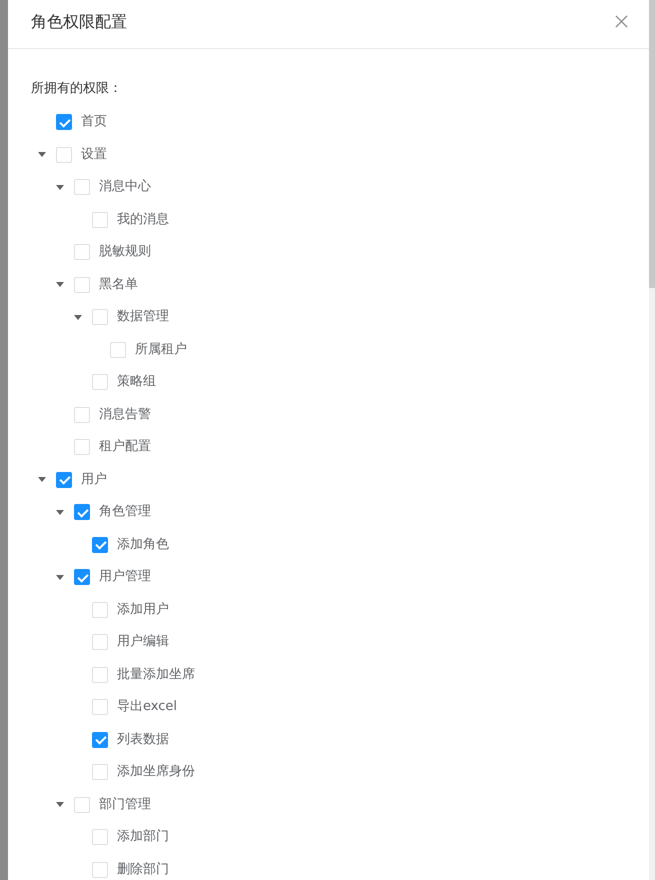 Image resolution: width=655 pixels, height=880 pixels. Describe the element at coordinates (161, 349) in the screenshot. I see `tree-node-label: 所属租户` at that location.